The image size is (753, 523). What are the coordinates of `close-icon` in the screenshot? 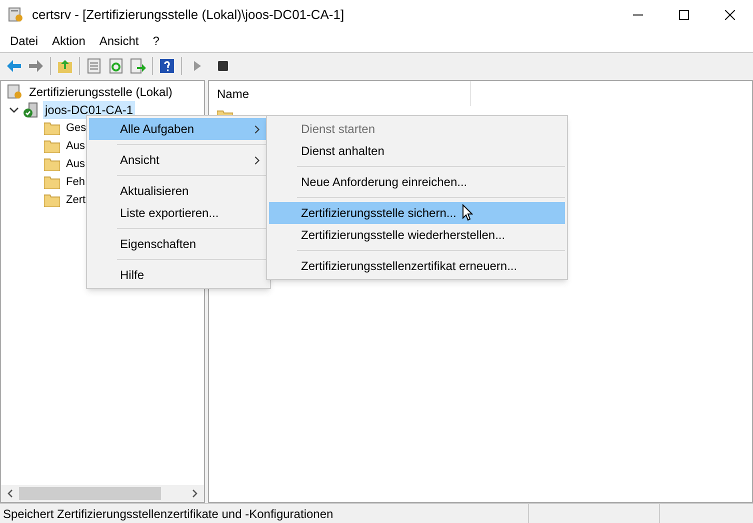 It's located at (730, 15).